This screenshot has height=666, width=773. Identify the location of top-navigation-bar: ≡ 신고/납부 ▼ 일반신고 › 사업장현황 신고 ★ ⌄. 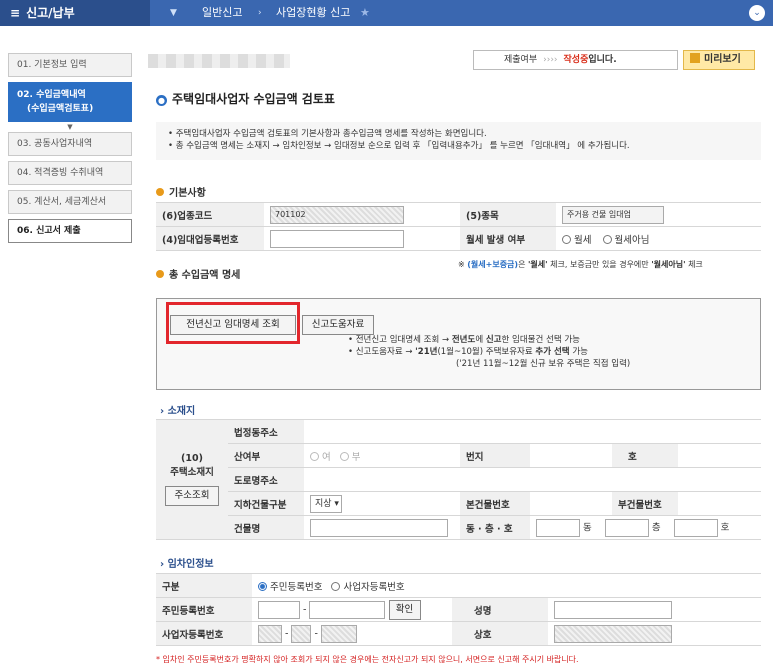
(386, 13).